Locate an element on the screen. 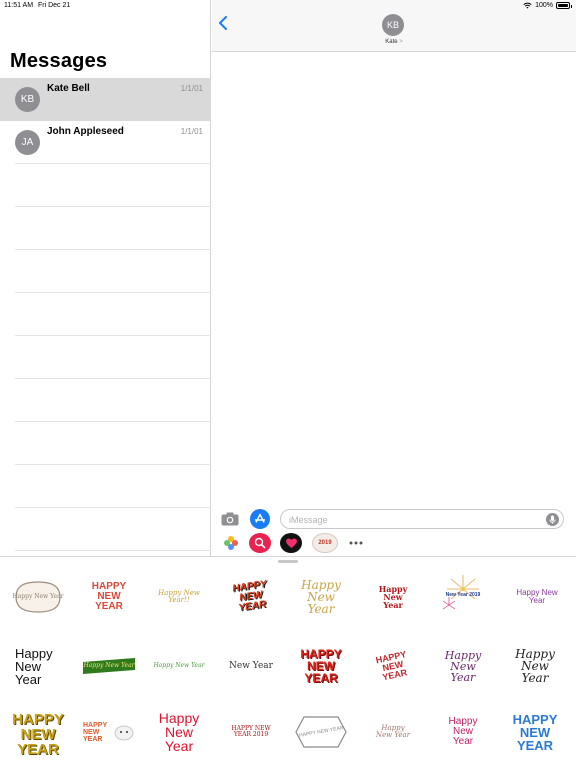 The width and height of the screenshot is (576, 768). sticker-17: HAPPY NEW YEAR is located at coordinates (38, 734).